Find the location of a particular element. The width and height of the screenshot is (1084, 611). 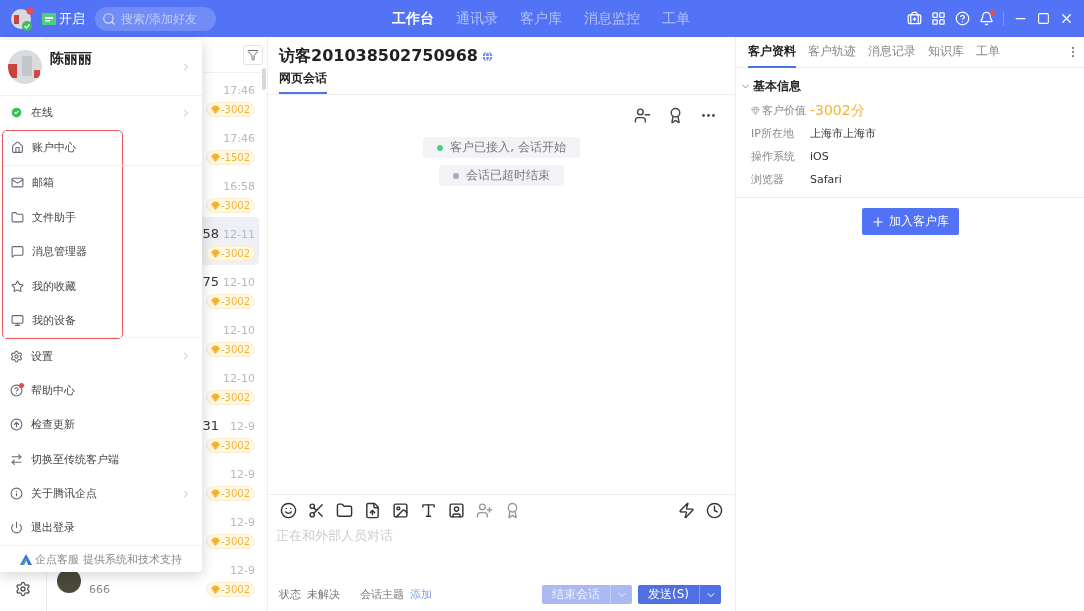

field-label: 浏览器 is located at coordinates (768, 179).